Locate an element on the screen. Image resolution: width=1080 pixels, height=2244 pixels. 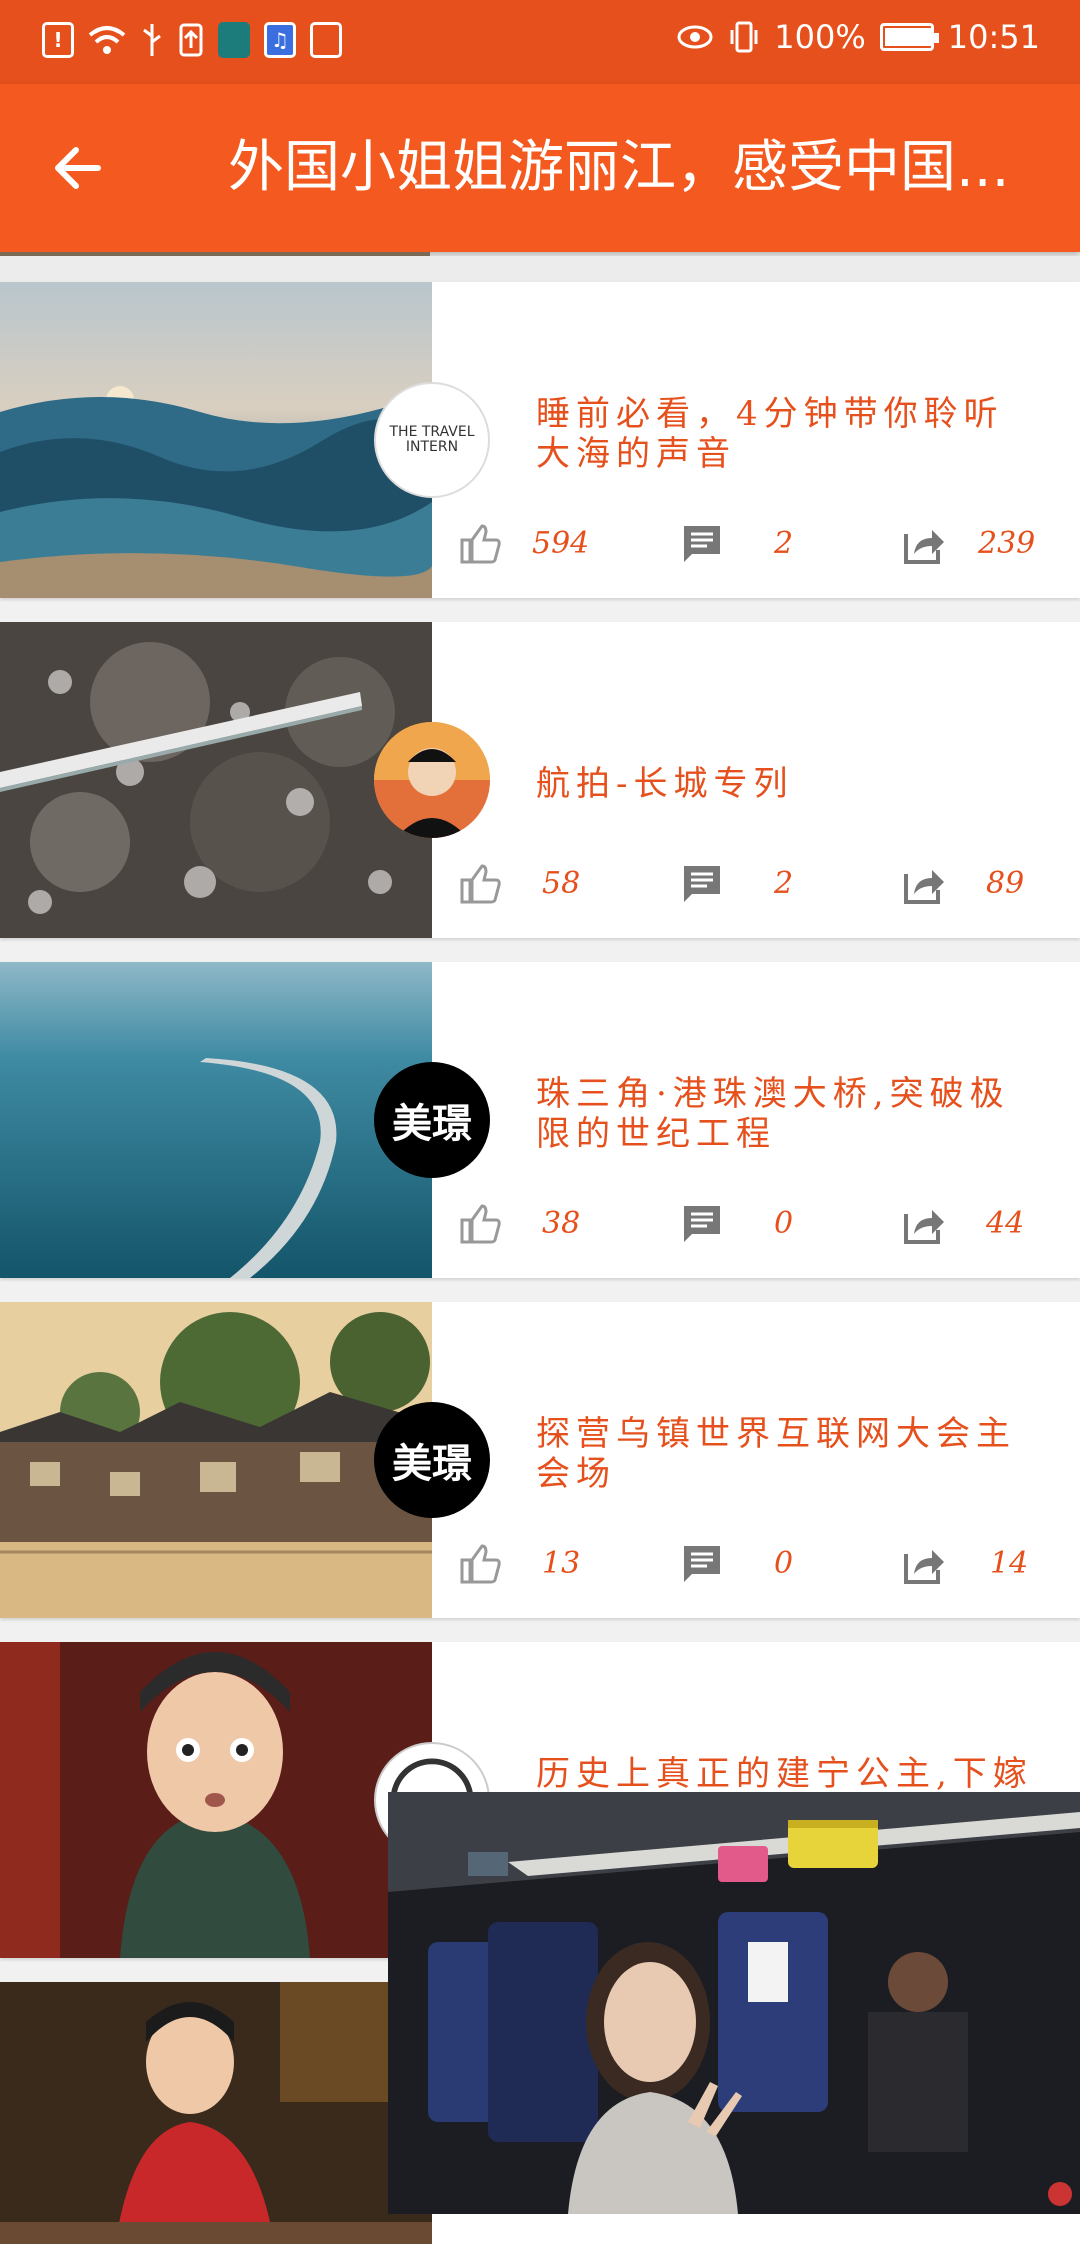
video-frame is located at coordinates (734, 2003).